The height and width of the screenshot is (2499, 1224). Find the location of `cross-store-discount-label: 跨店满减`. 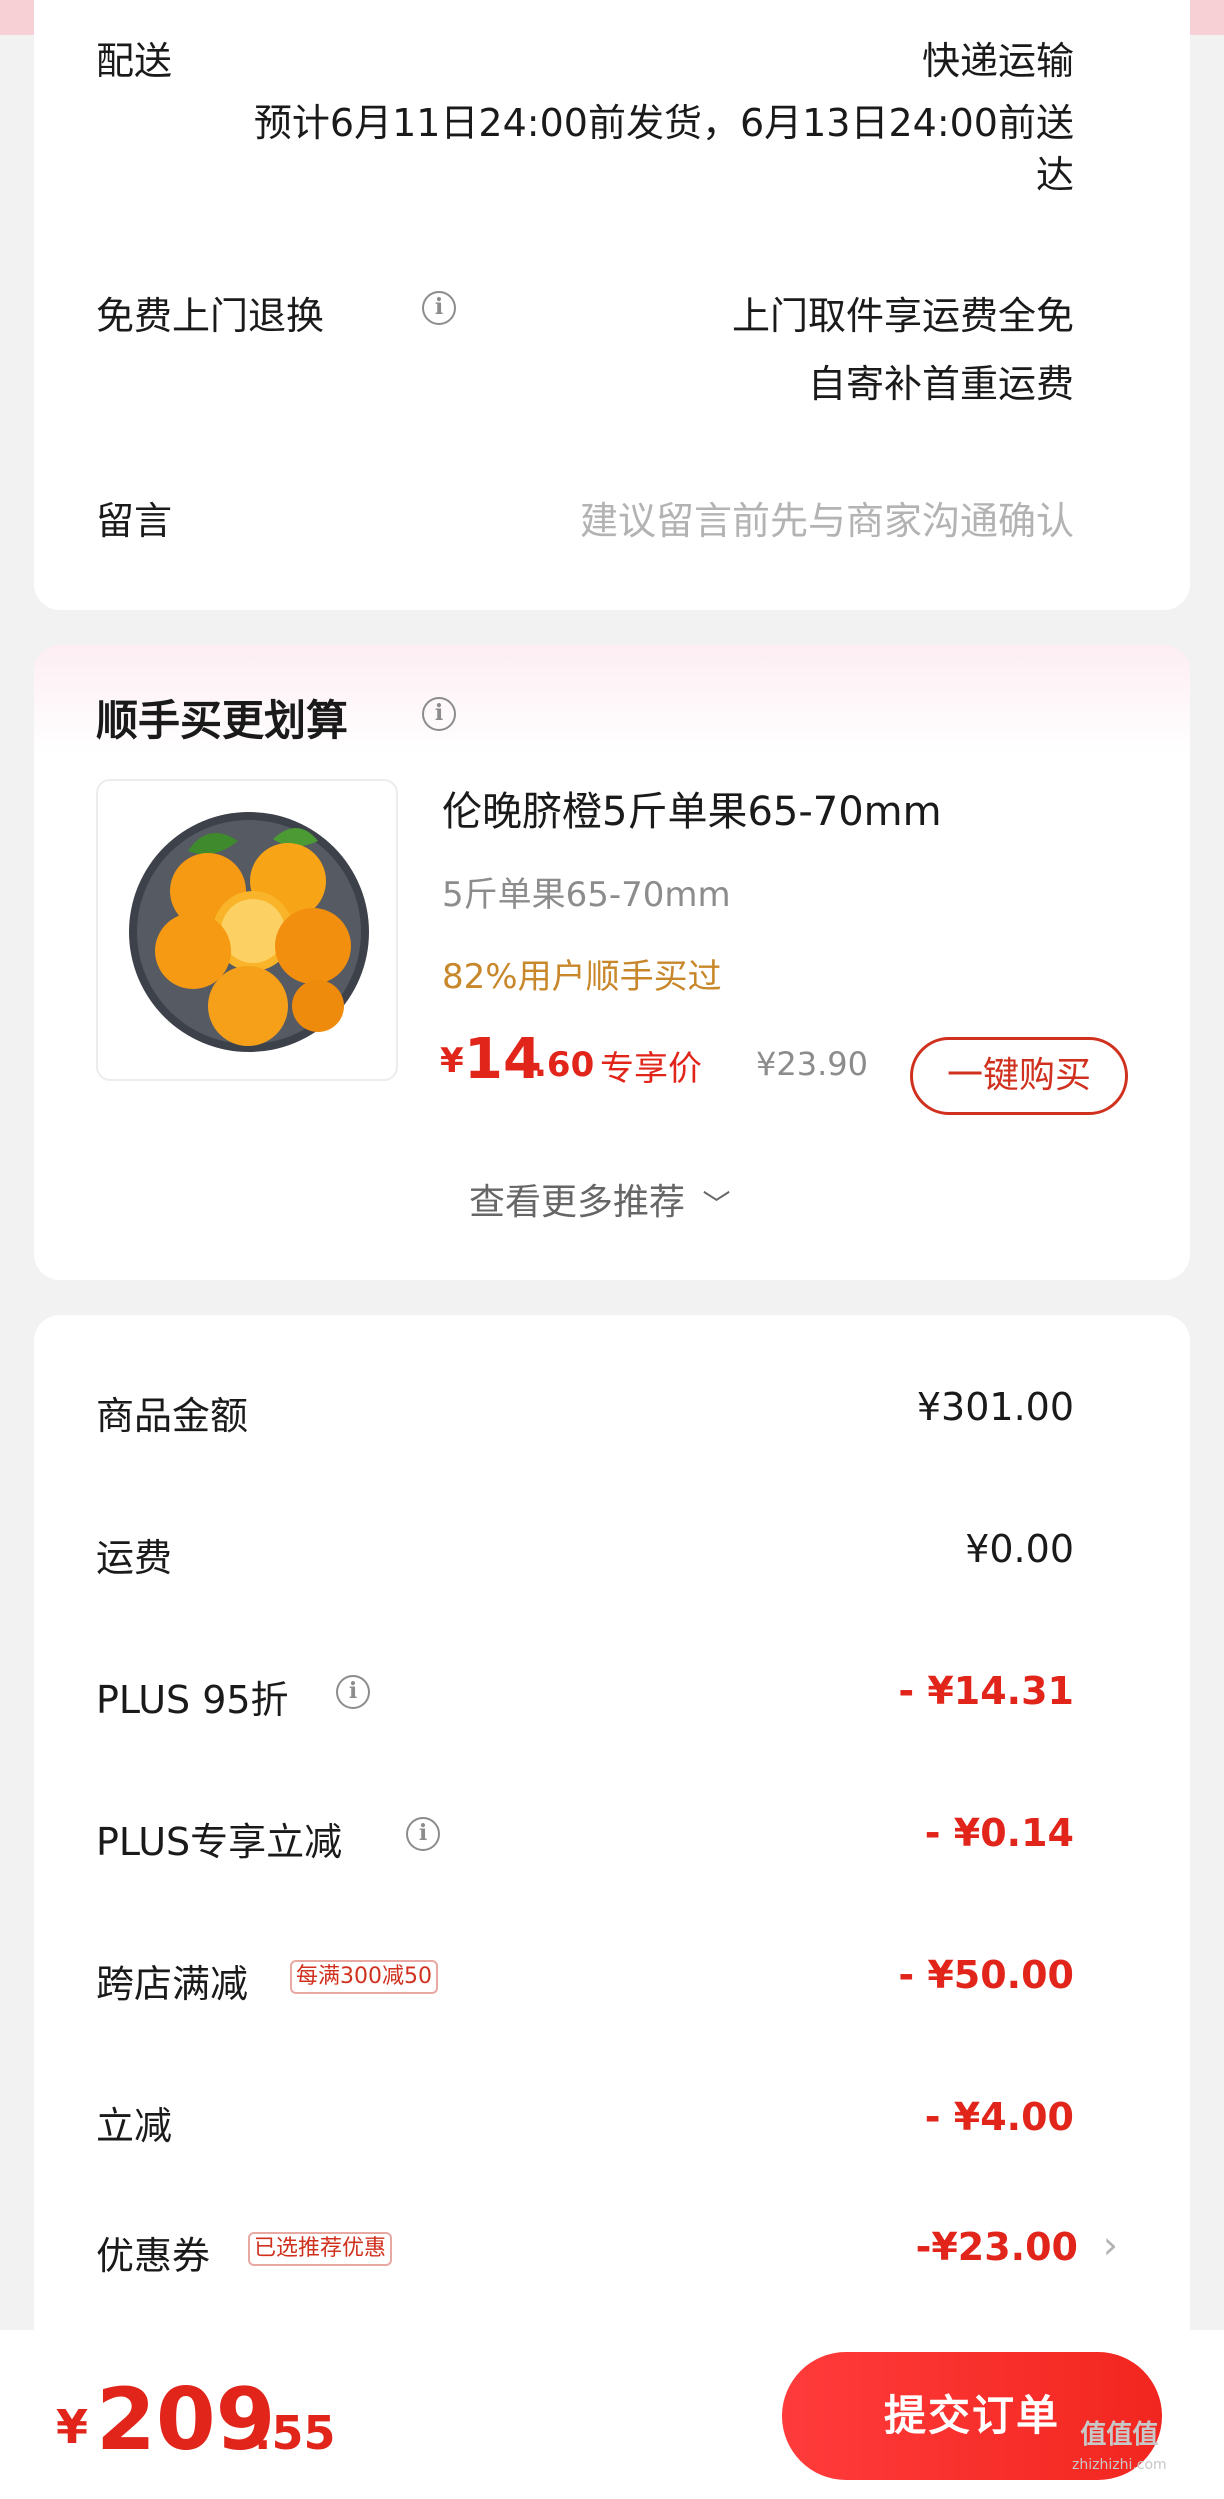

cross-store-discount-label: 跨店满减 is located at coordinates (172, 1984).